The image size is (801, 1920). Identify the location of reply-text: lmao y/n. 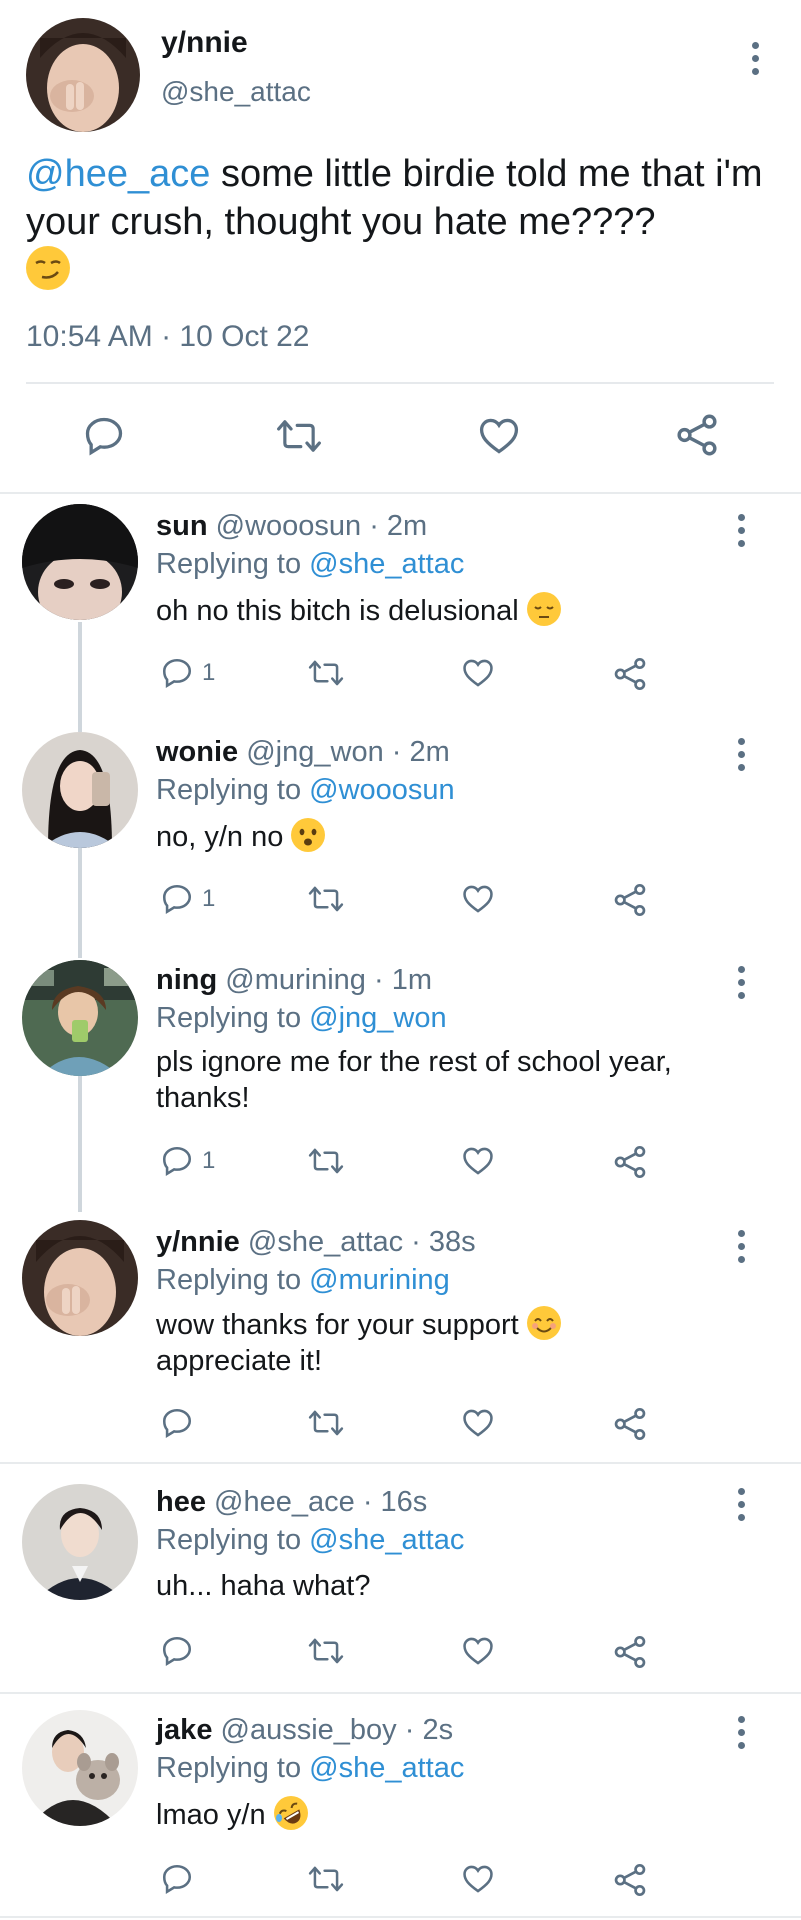
(456, 1814).